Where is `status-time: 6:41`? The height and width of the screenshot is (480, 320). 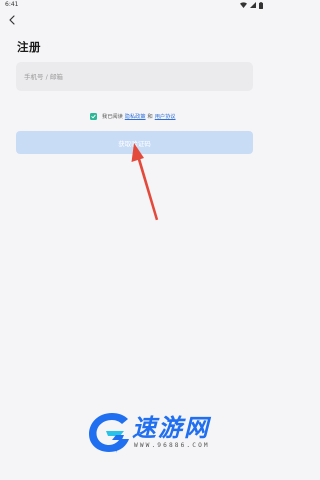
status-time: 6:41 is located at coordinates (12, 4).